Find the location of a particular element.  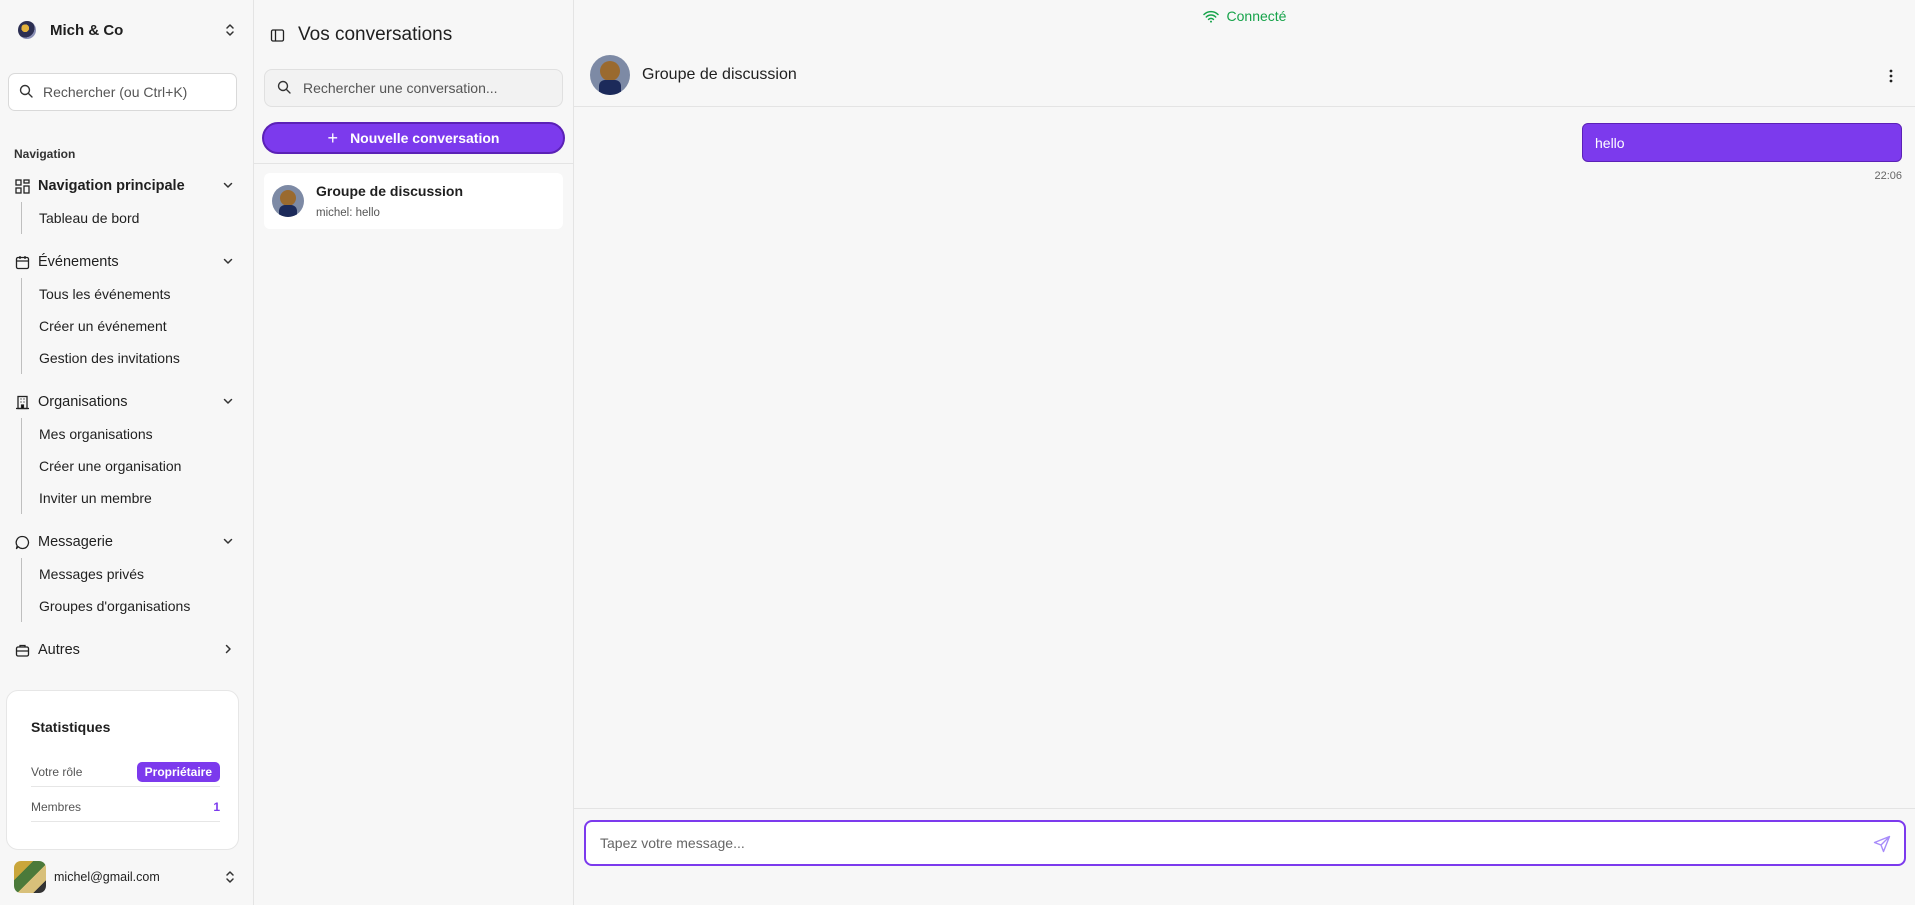

nav-group-messagerie: Messagerie is located at coordinates (124, 542).